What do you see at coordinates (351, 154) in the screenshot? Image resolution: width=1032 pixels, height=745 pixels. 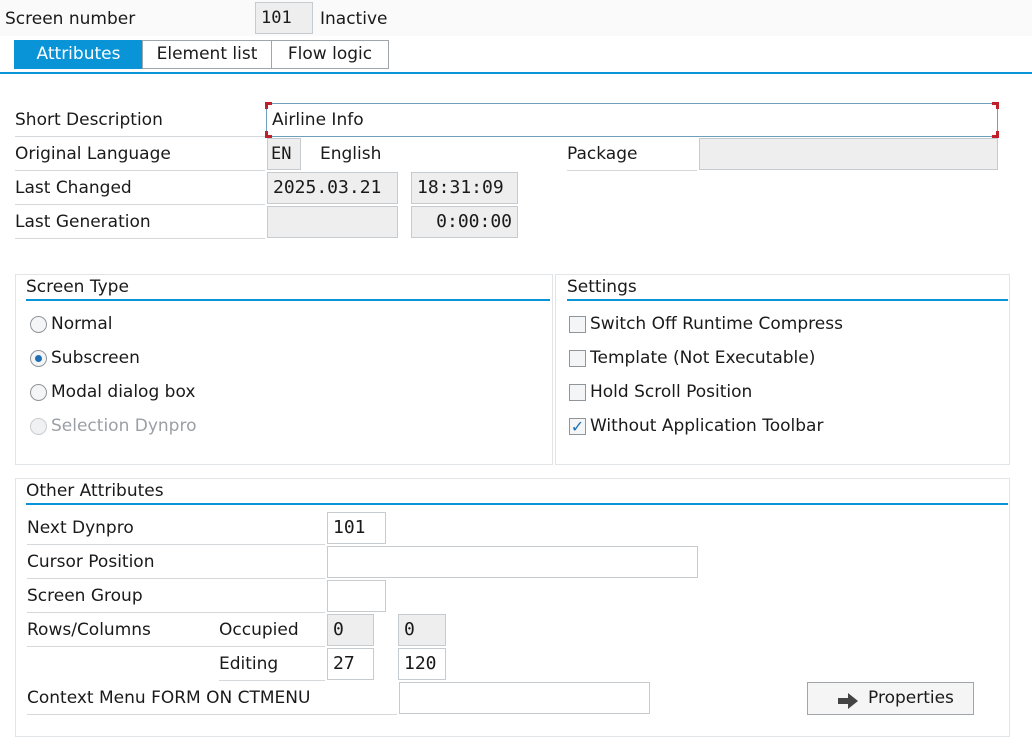 I see `language-name: English` at bounding box center [351, 154].